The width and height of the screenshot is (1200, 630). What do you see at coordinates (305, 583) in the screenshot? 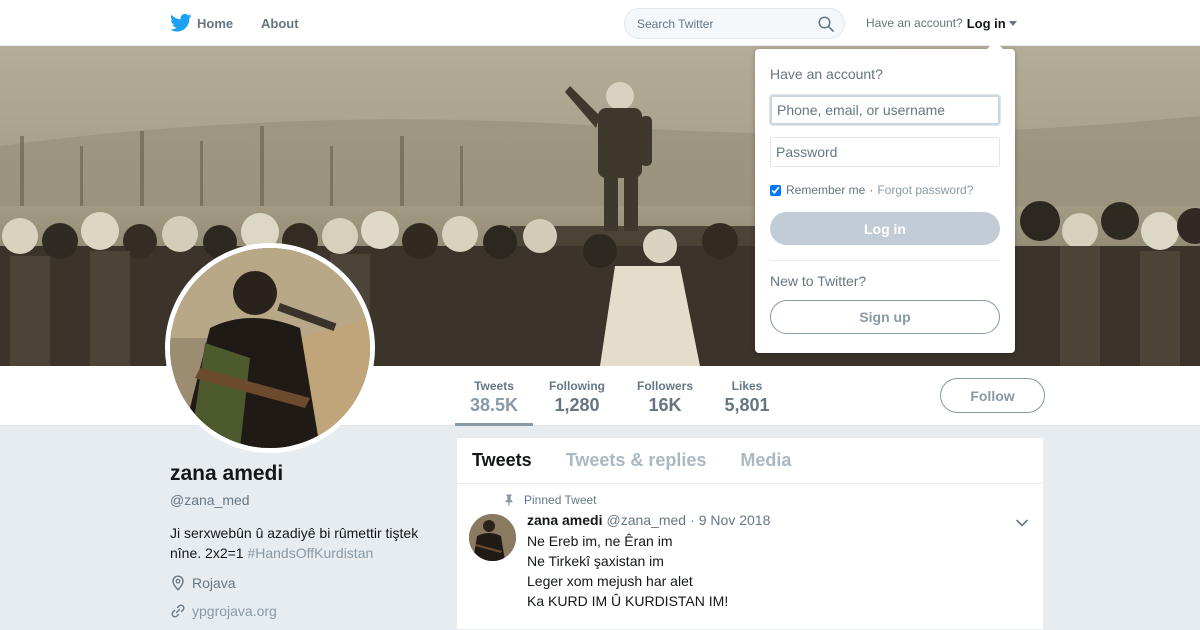
I see `profile-location-row: Rojava` at bounding box center [305, 583].